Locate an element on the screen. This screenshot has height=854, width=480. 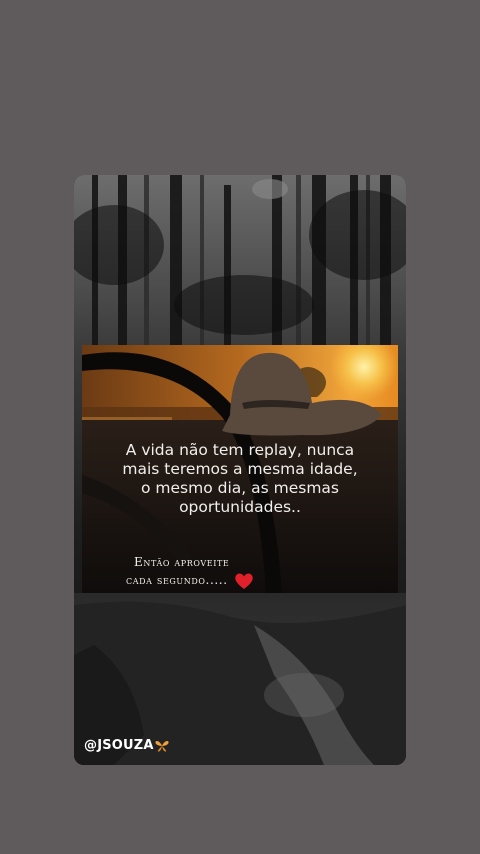
caption-line-1: Então aproveite is located at coordinates (182, 562).